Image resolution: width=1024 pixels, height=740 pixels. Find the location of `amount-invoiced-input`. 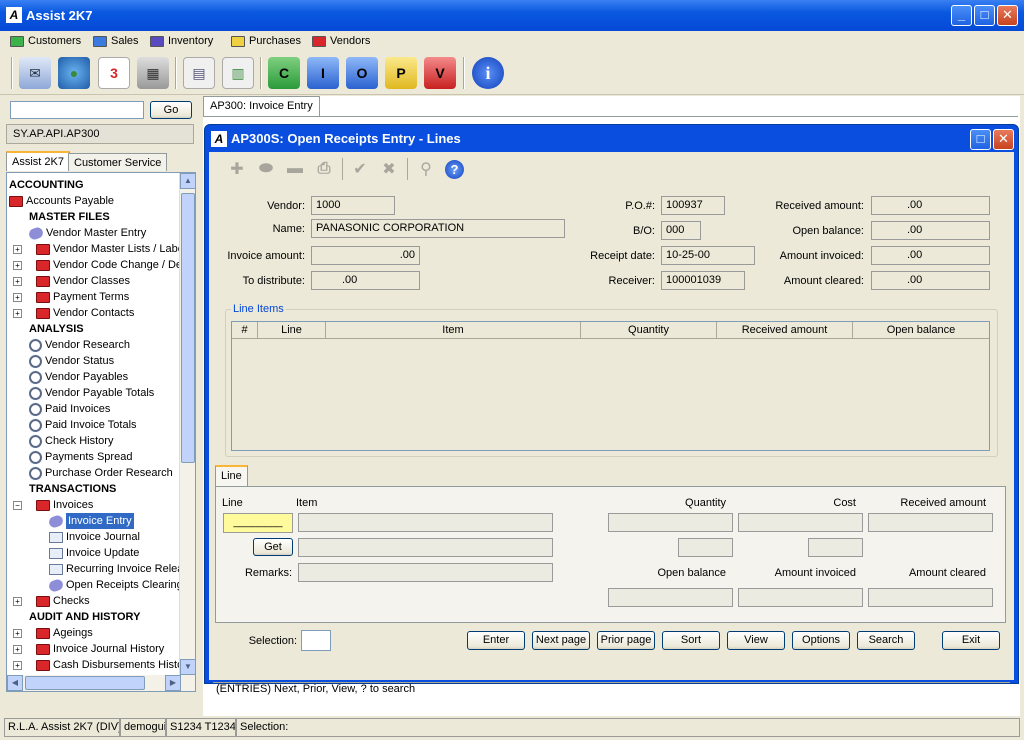

amount-invoiced-input is located at coordinates (800, 597).